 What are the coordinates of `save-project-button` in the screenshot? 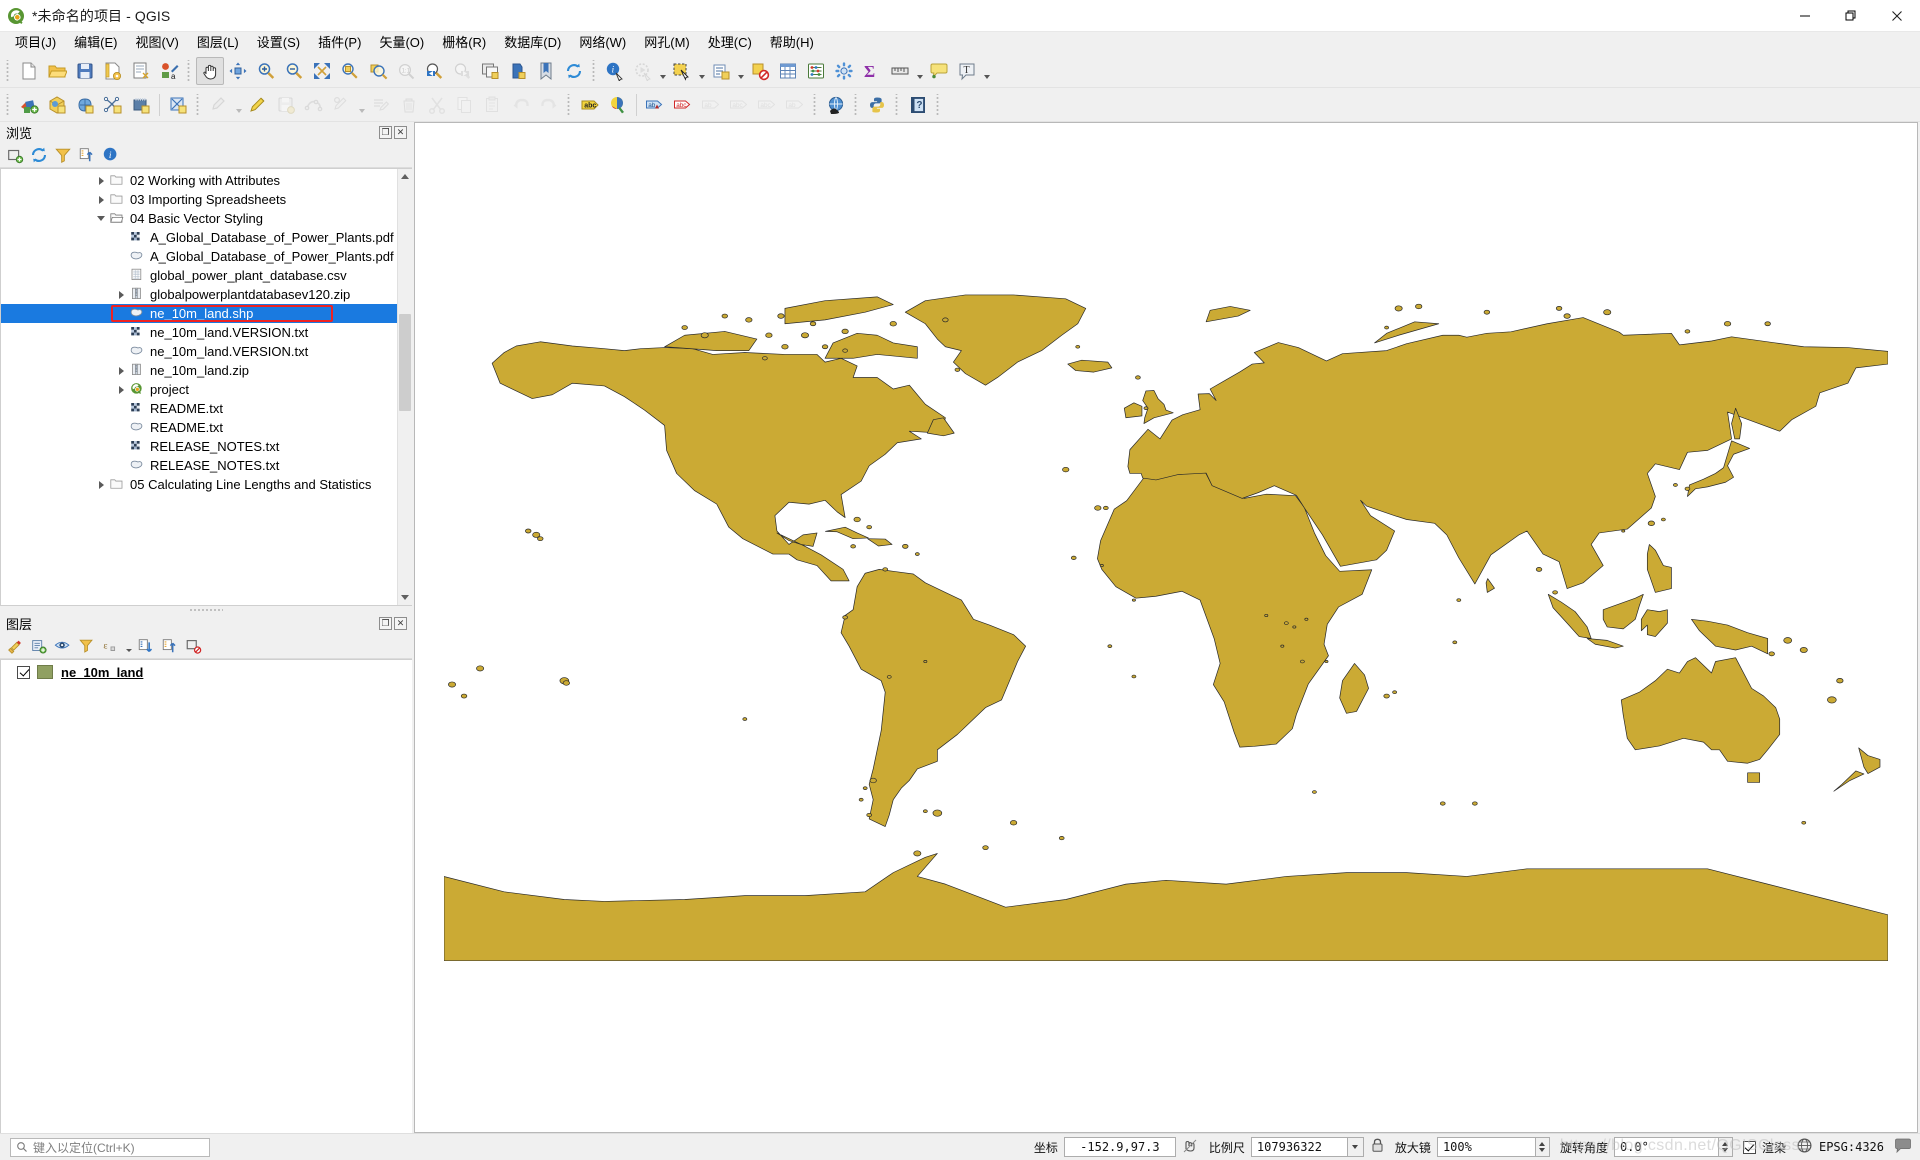 It's located at (85, 71).